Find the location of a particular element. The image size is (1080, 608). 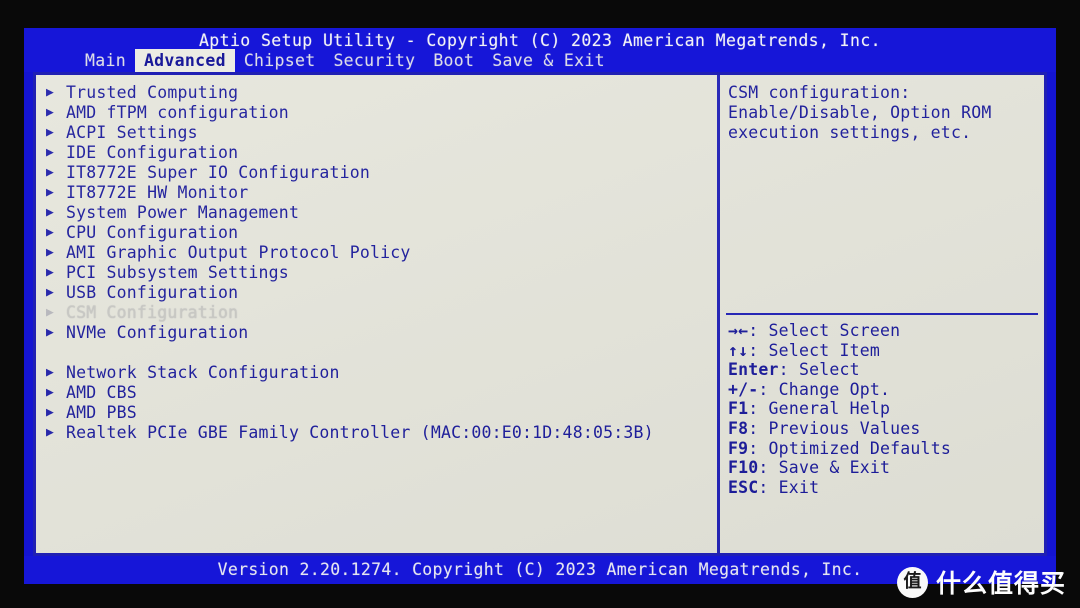

menu-item-label: PCI Subsystem Settings is located at coordinates (177, 272).